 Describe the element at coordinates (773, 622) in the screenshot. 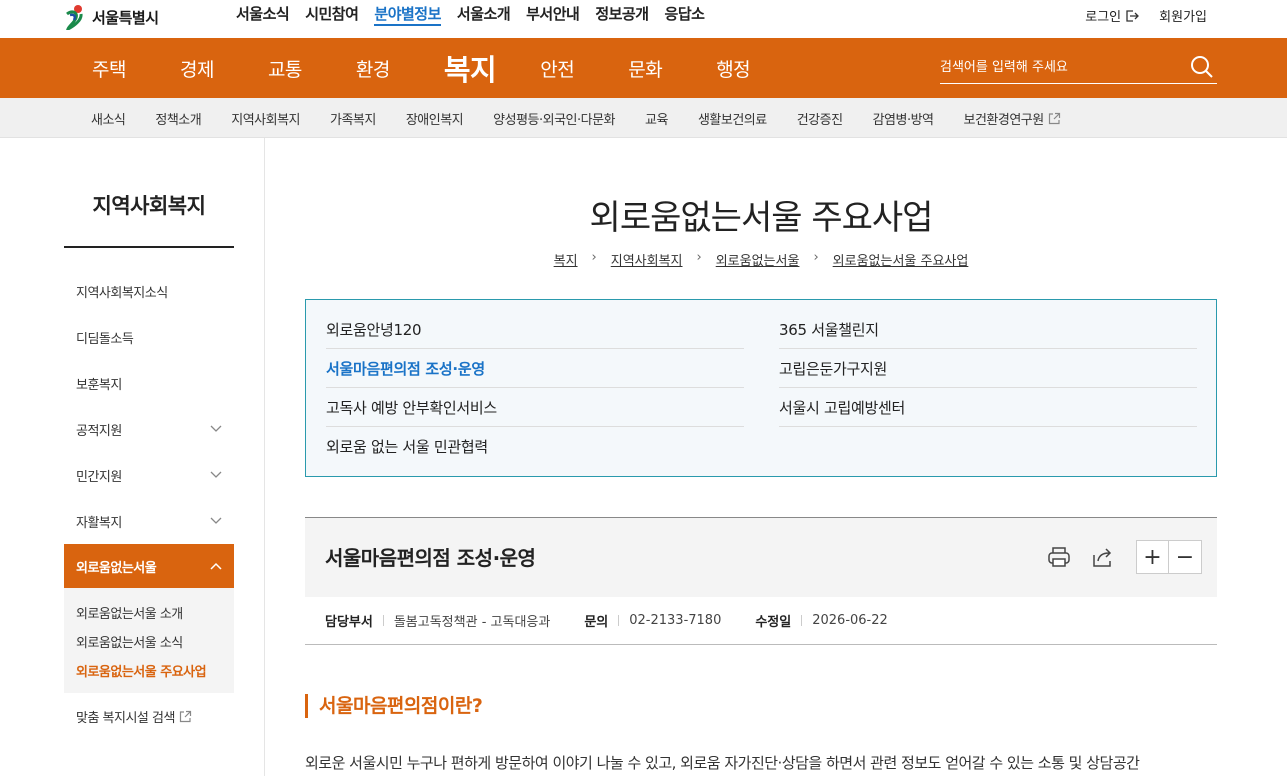

I see `updated-label: 수정일` at that location.